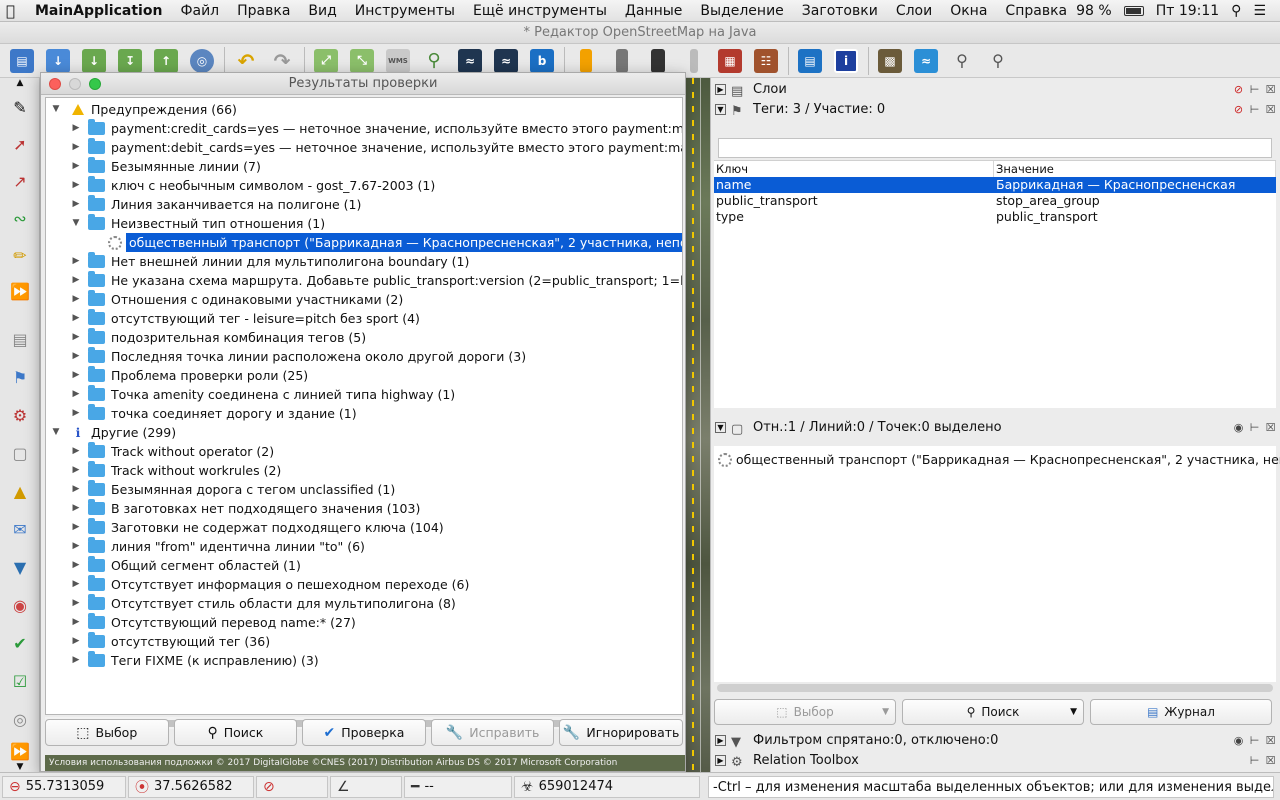 The width and height of the screenshot is (1280, 800). I want to click on zoom-to-data-button: ⤢, so click(326, 61).